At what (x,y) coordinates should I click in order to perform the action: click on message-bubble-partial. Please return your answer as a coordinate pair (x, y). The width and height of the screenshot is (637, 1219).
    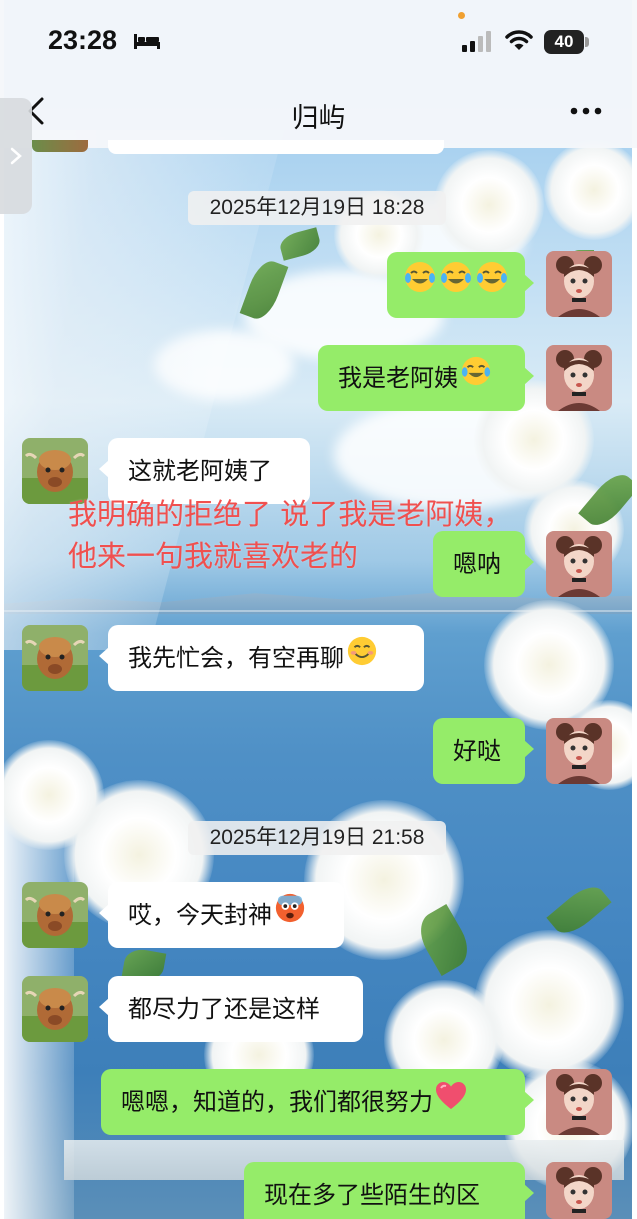
    Looking at the image, I should click on (276, 147).